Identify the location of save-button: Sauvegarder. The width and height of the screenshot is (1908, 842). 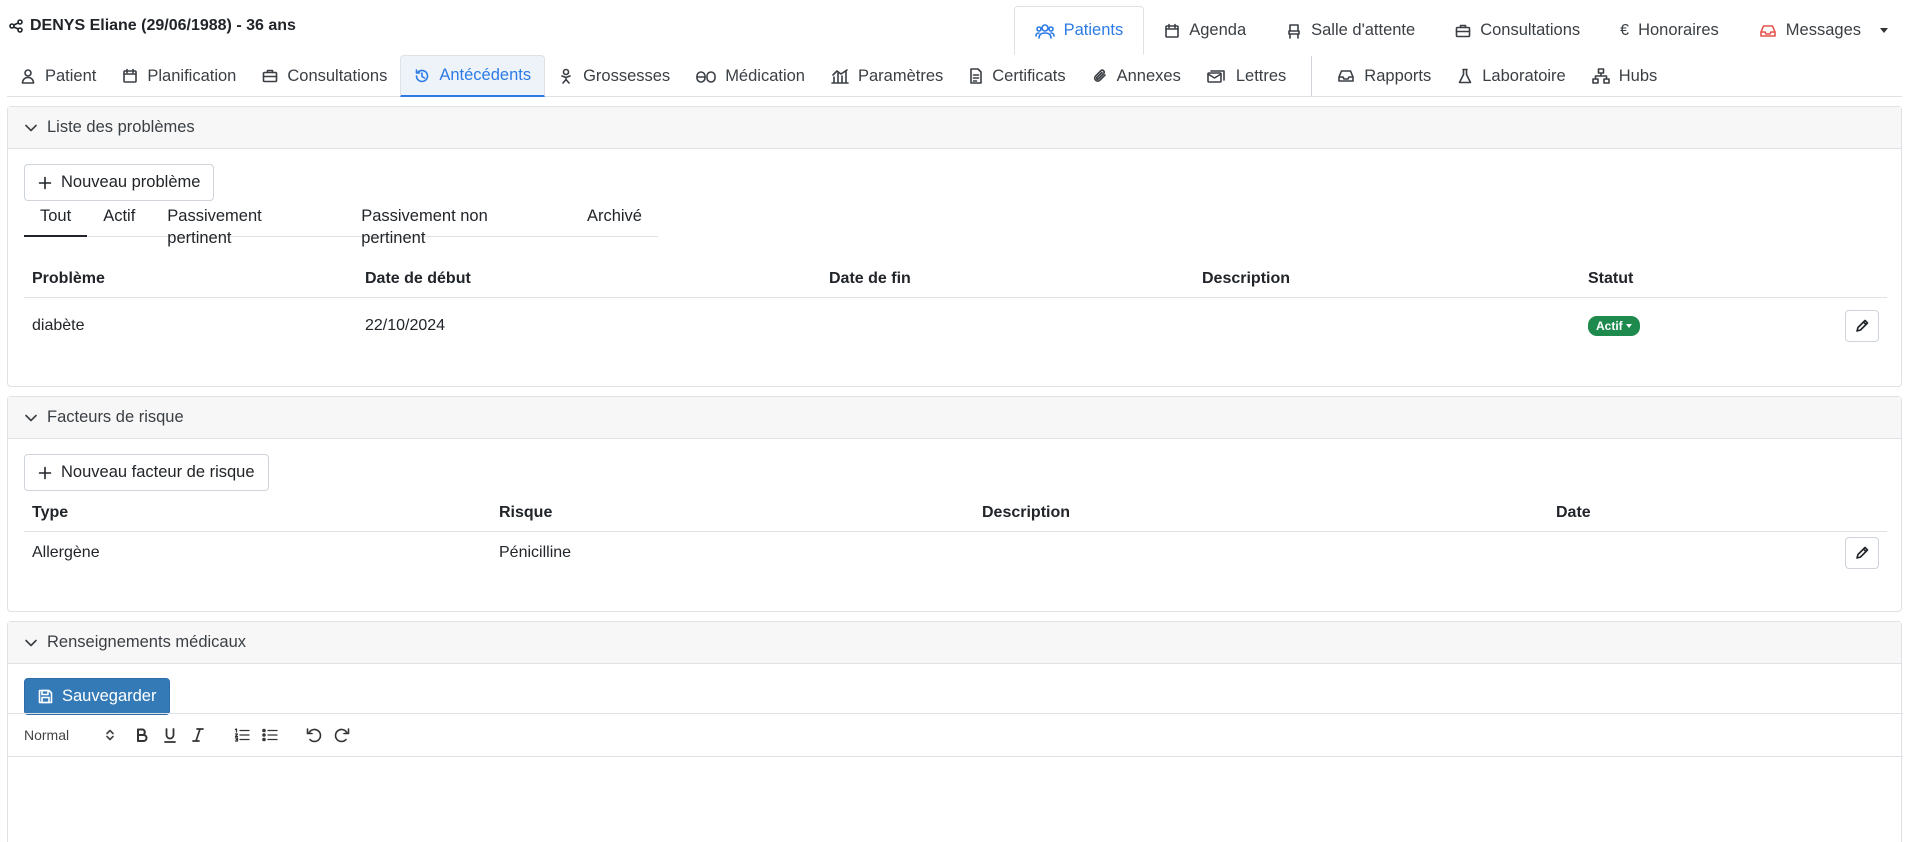
(97, 696).